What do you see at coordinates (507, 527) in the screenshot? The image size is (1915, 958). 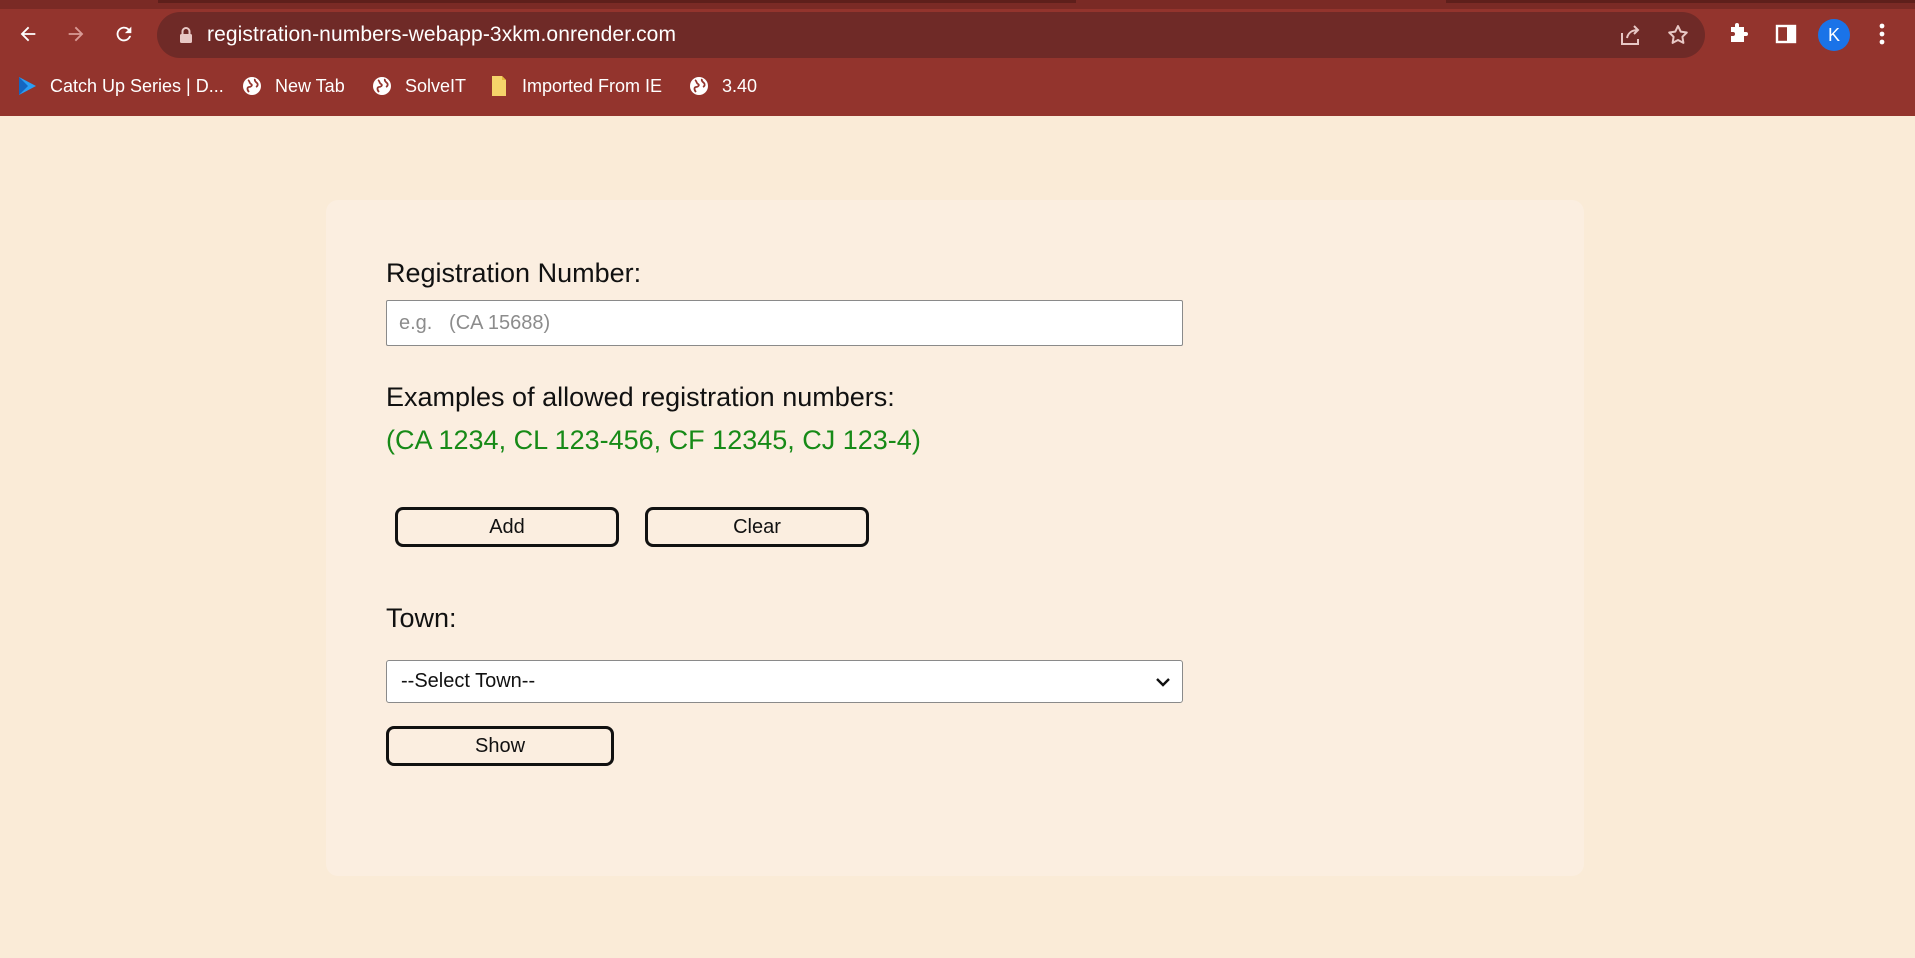 I see `add-button: Add` at bounding box center [507, 527].